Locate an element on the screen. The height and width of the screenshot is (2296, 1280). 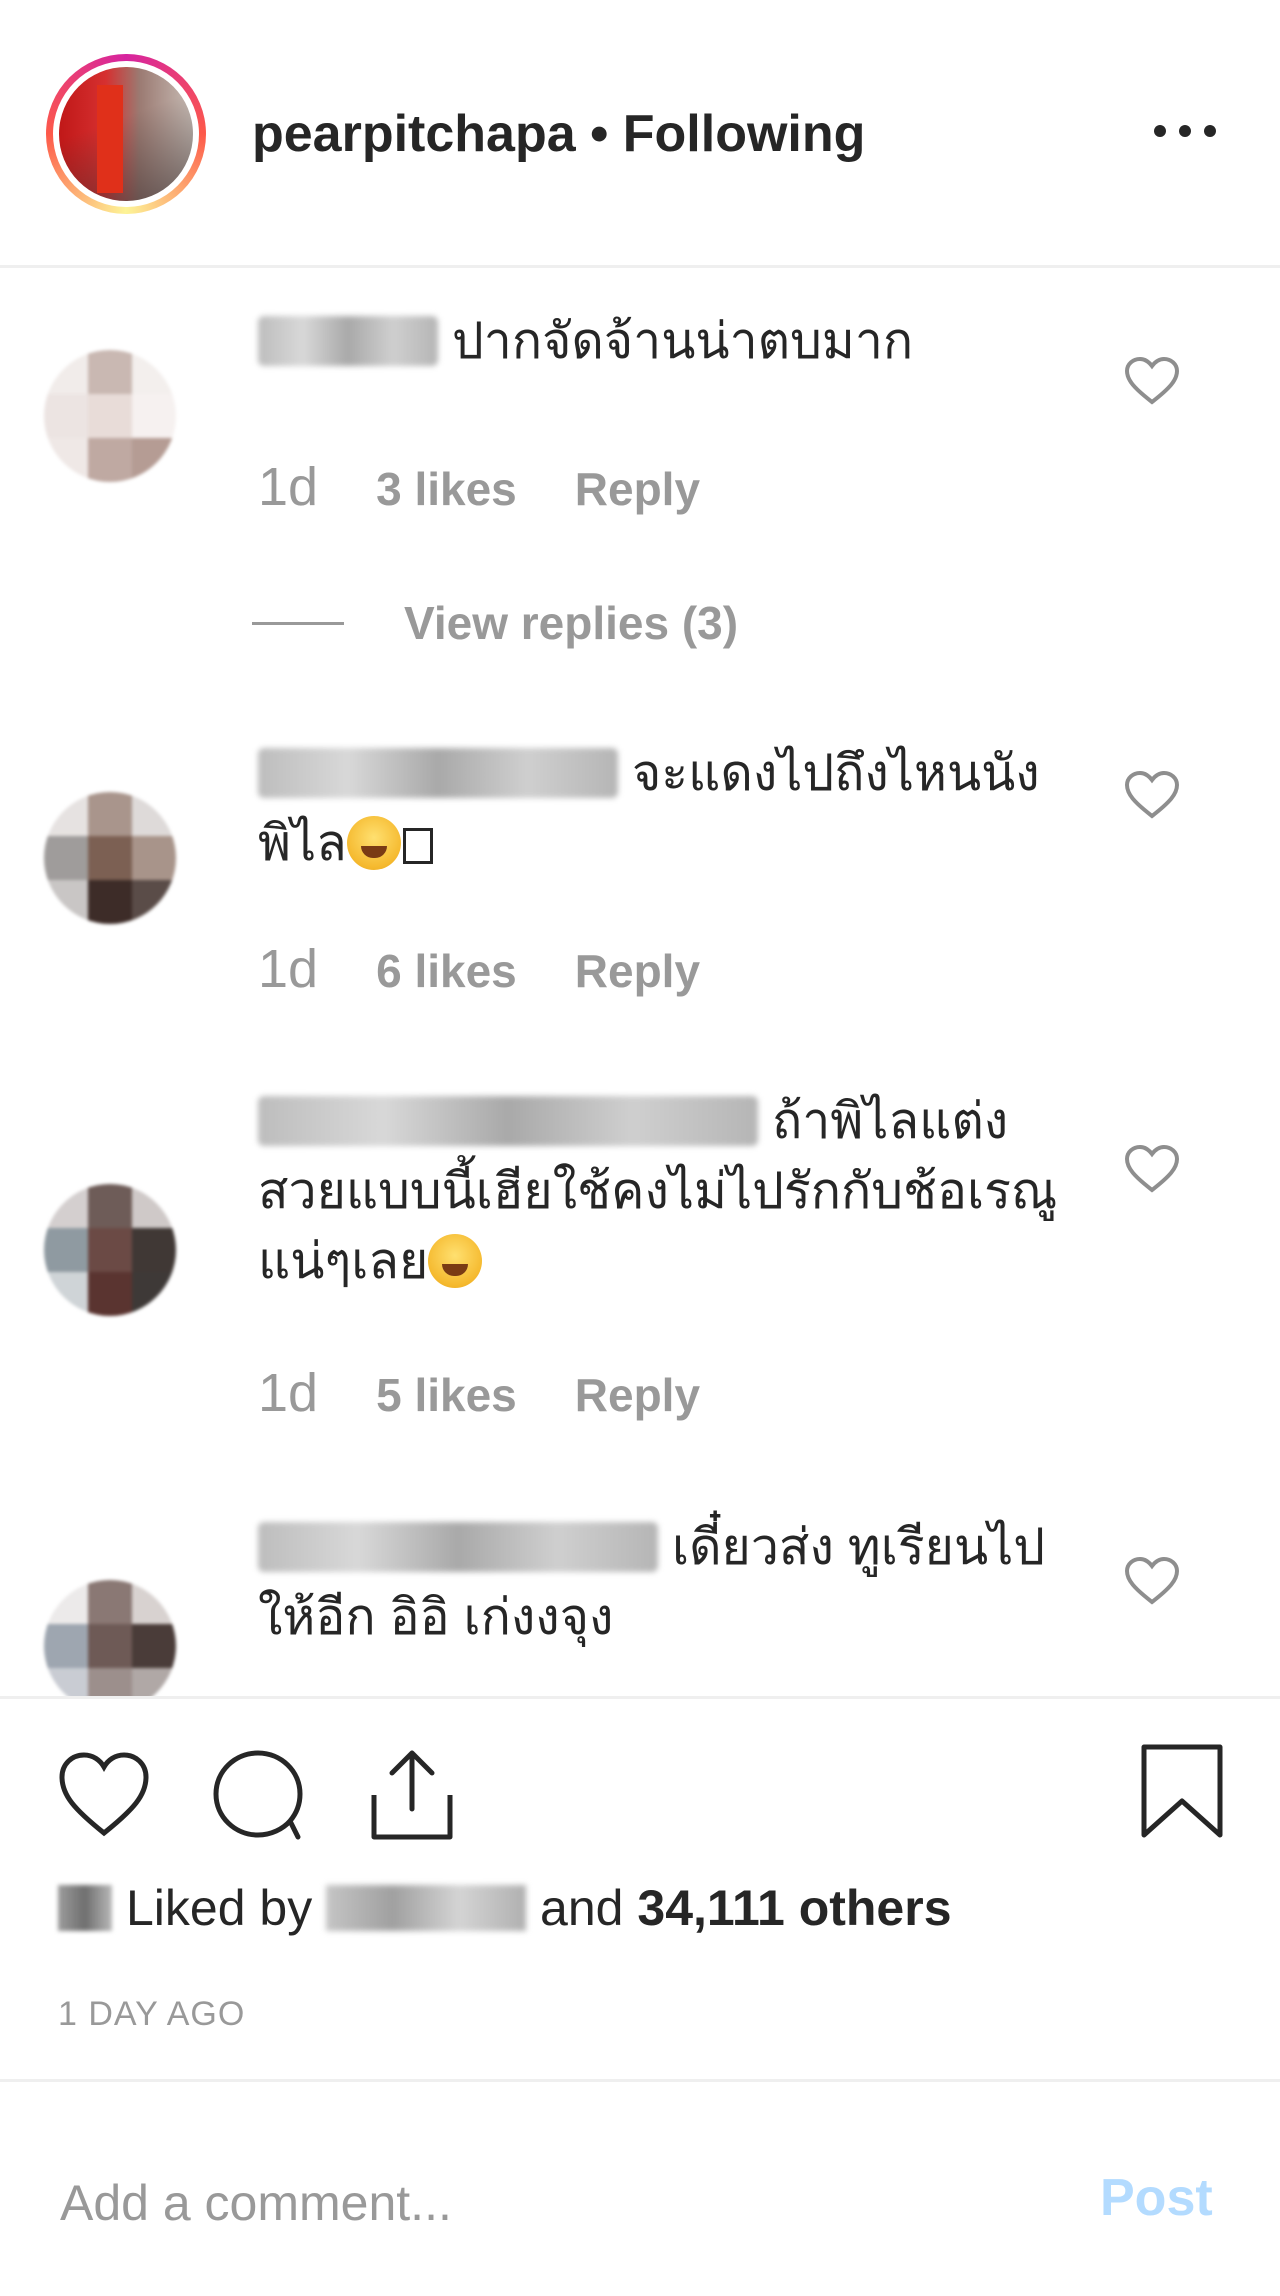
liker-avatar is located at coordinates (85, 1908).